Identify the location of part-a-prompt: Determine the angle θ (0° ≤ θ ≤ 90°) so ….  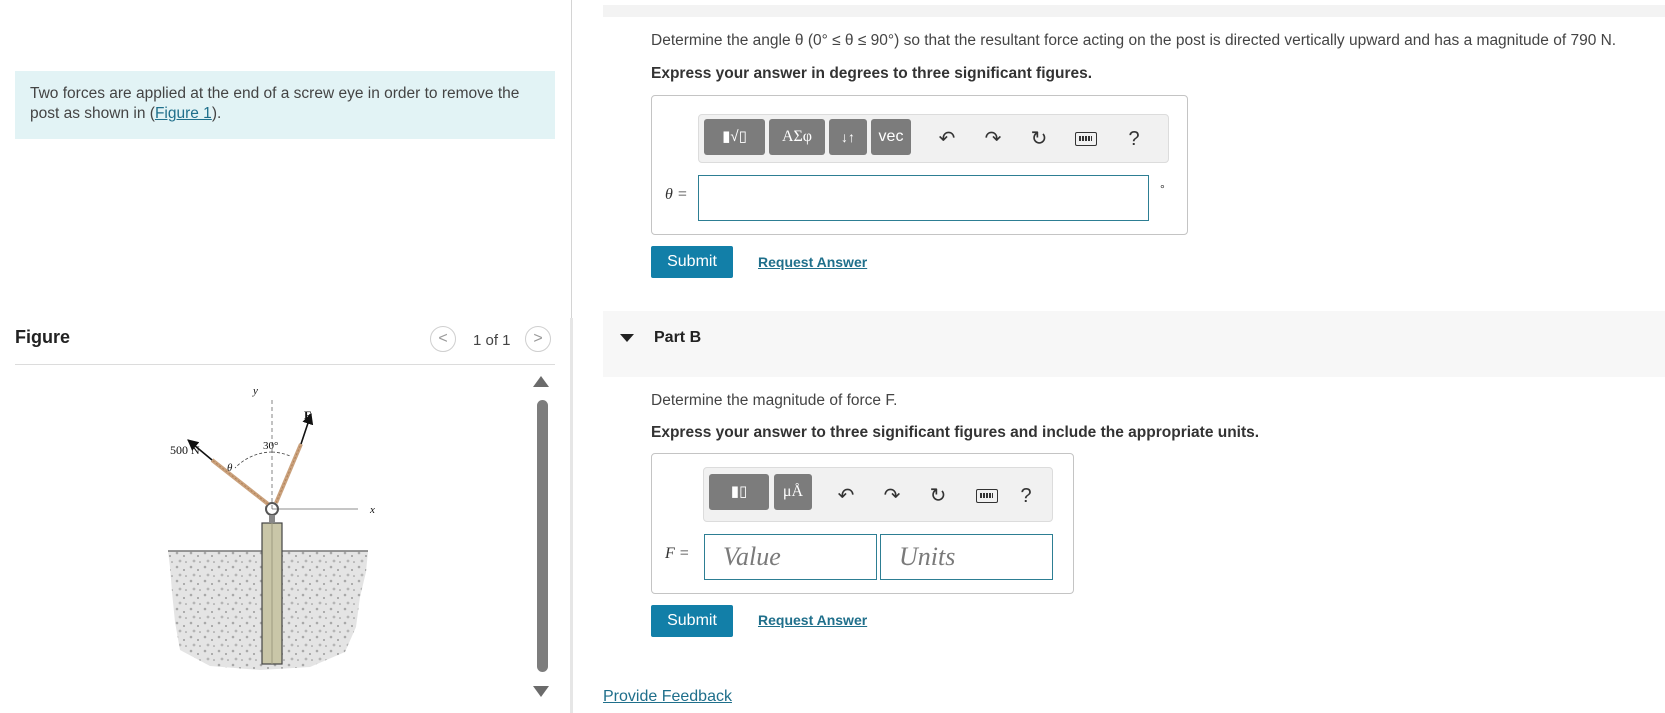
(1133, 41).